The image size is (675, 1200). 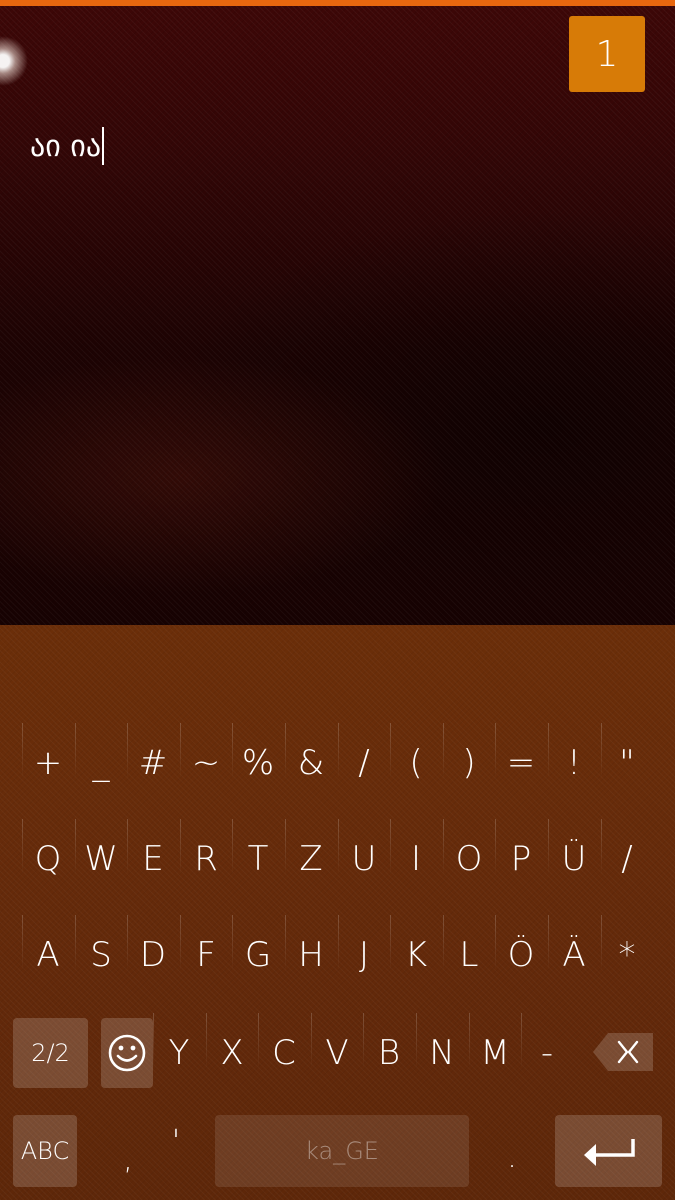 I want to click on character-counter: 1, so click(x=607, y=54).